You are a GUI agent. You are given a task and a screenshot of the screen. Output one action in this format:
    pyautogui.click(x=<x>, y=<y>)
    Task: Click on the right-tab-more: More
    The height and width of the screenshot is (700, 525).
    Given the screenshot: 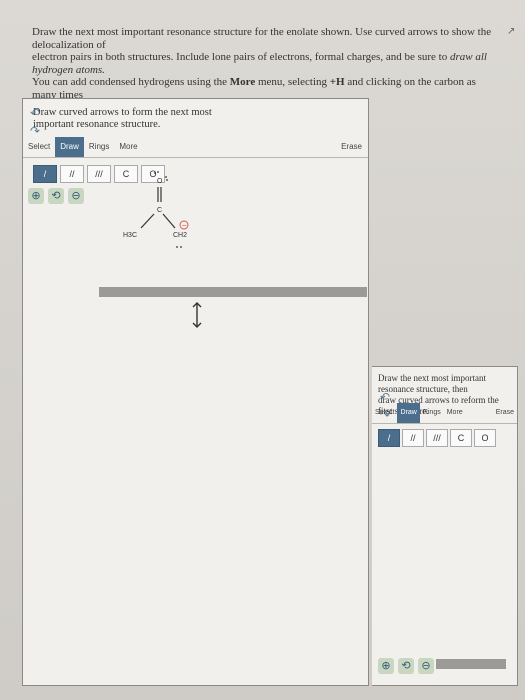 What is the action you would take?
    pyautogui.click(x=455, y=413)
    